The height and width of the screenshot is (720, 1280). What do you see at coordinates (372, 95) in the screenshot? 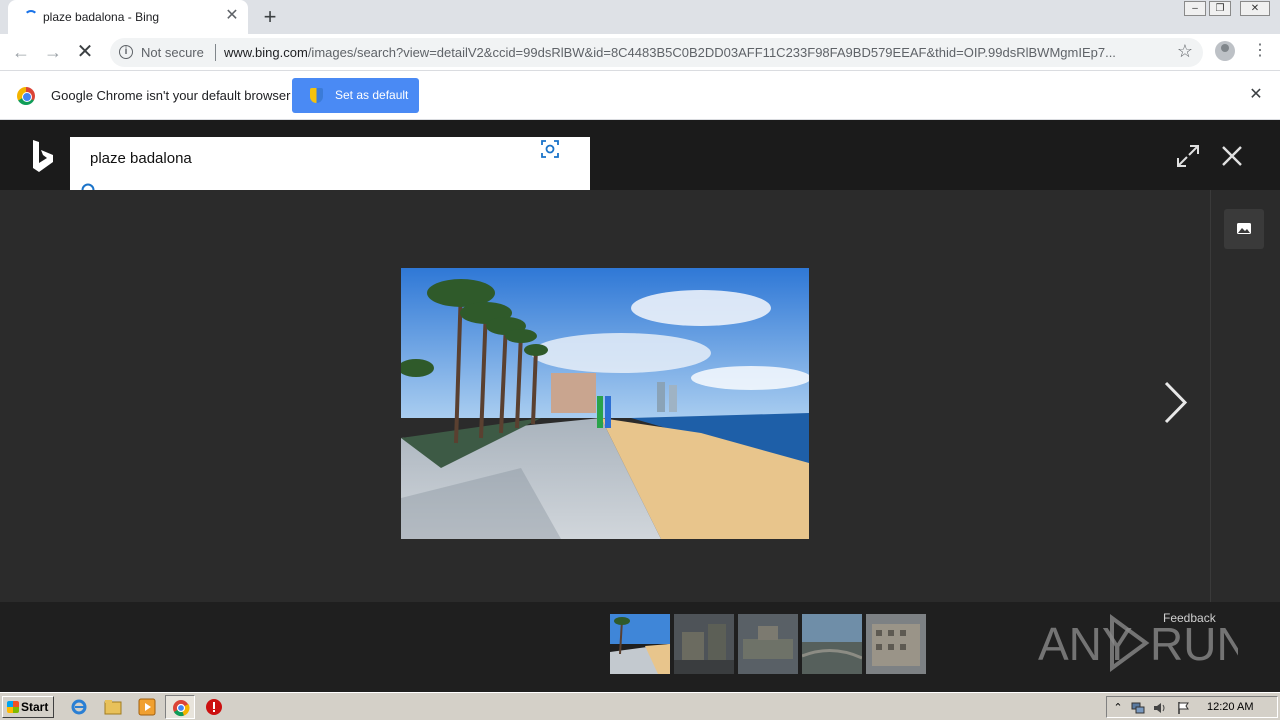
I see `set-as-default-label: Set as default` at bounding box center [372, 95].